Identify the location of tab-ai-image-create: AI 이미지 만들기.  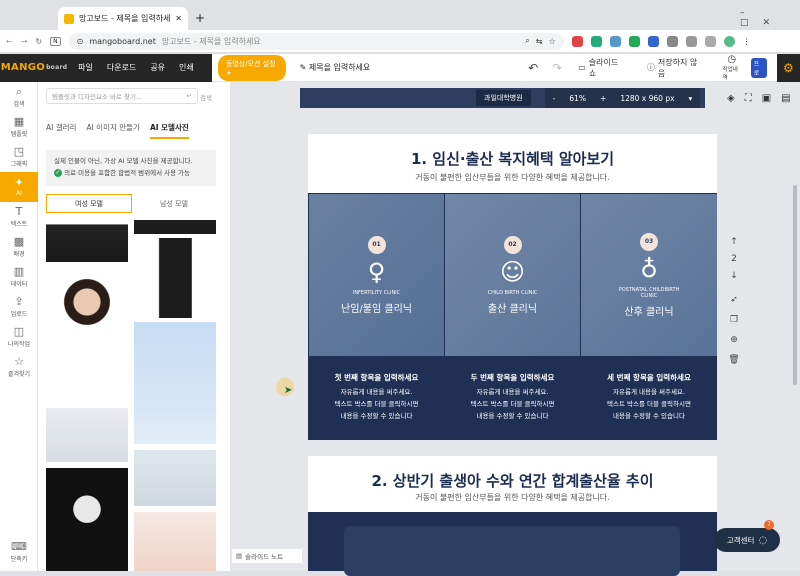
(113, 130).